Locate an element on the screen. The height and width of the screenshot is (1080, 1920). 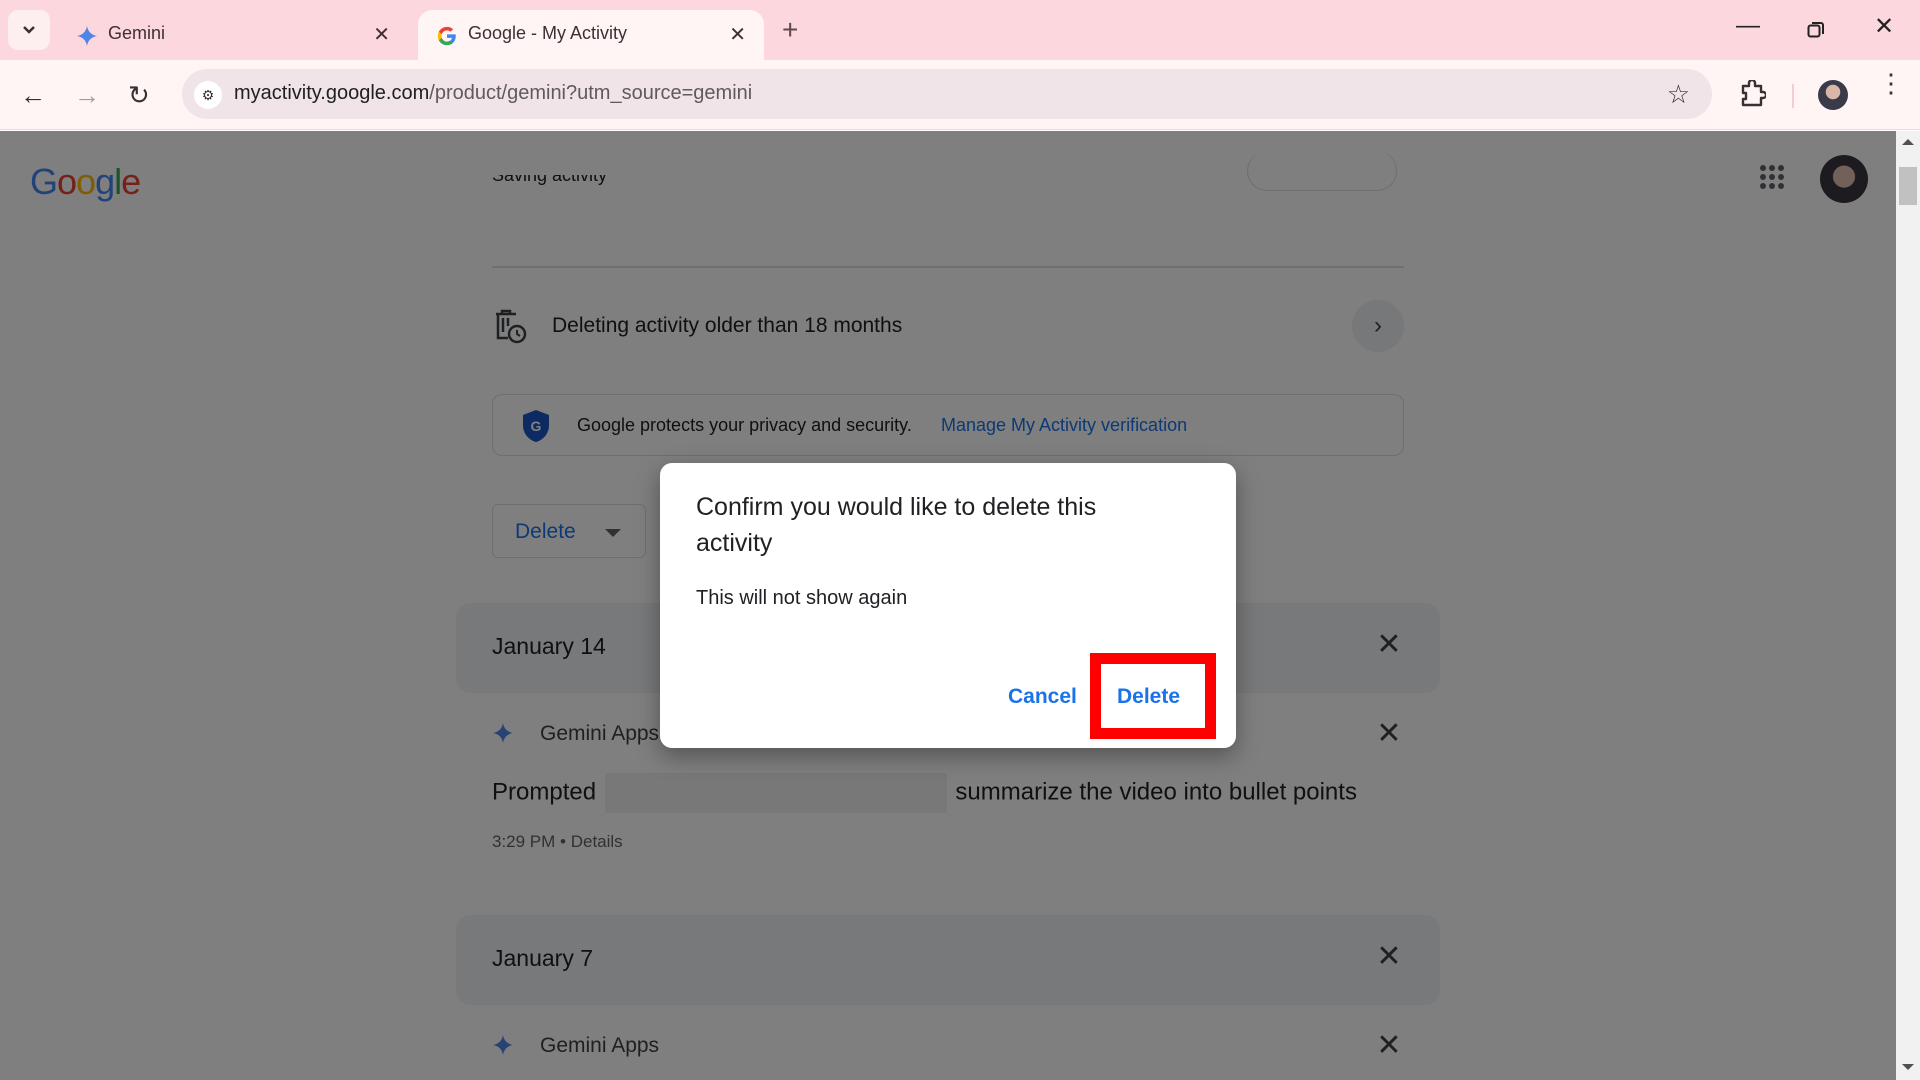
gemini-sparkle-icon is located at coordinates (87, 36).